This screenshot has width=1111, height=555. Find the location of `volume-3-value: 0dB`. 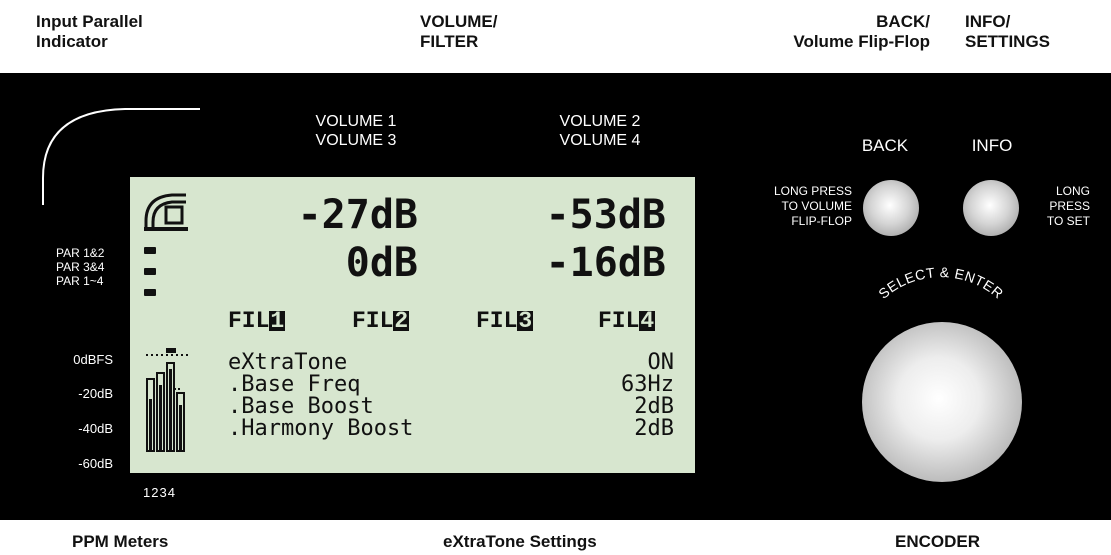

volume-3-value: 0dB is located at coordinates (381, 263).